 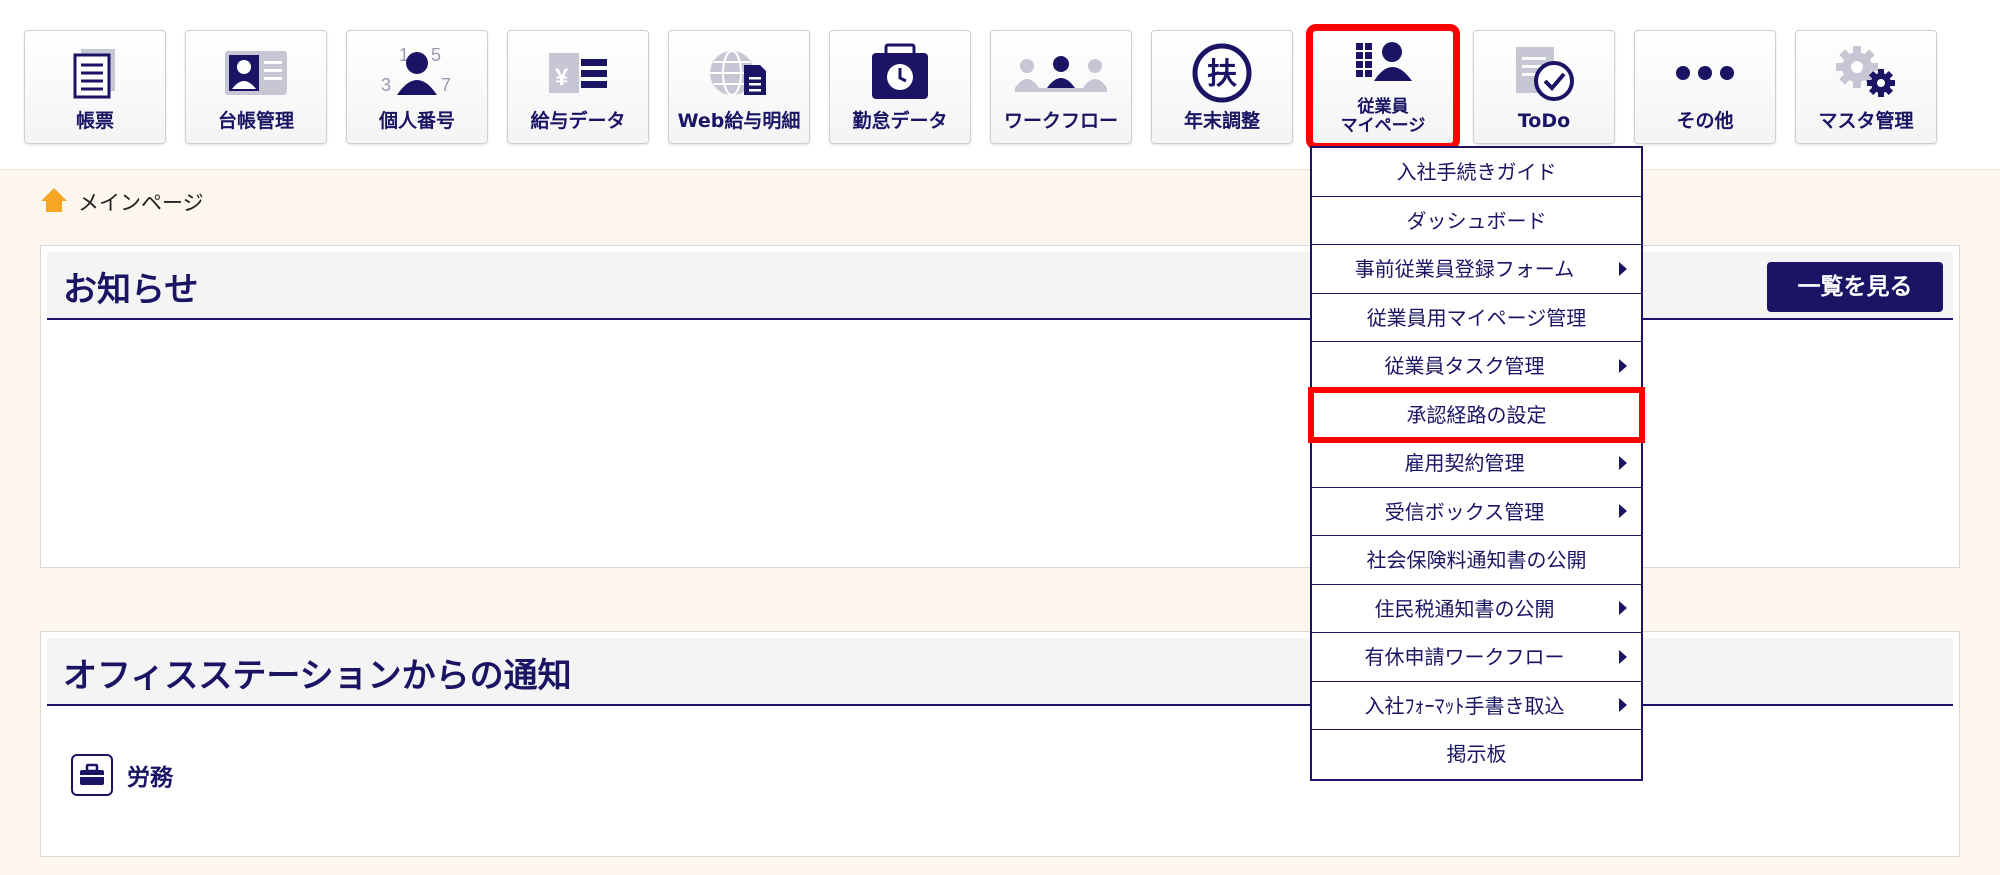 What do you see at coordinates (1476, 221) in the screenshot?
I see `menu-item-dashboard: ダッシュボード` at bounding box center [1476, 221].